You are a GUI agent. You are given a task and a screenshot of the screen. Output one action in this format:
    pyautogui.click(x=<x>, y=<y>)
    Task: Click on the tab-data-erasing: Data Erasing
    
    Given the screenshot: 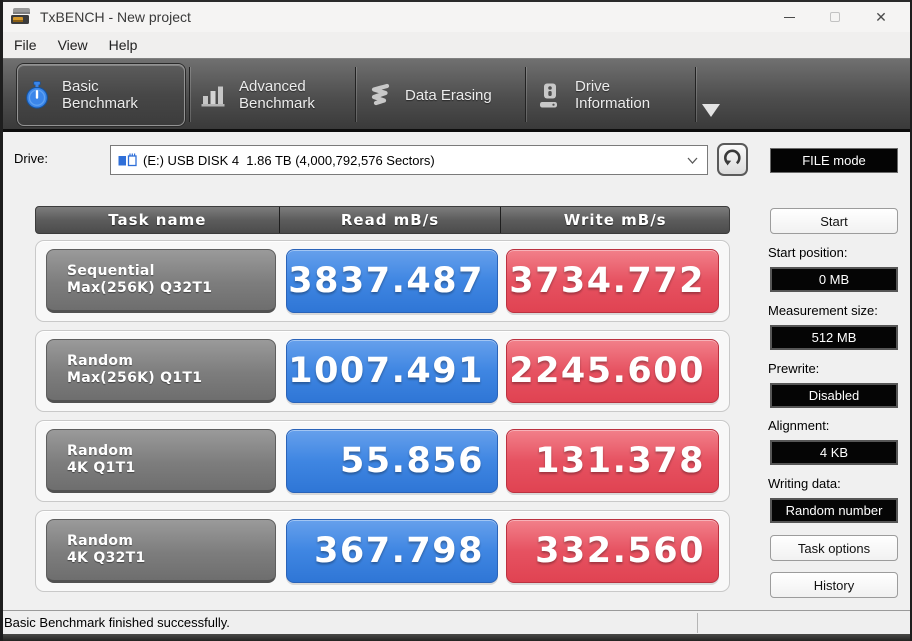 What is the action you would take?
    pyautogui.click(x=441, y=95)
    